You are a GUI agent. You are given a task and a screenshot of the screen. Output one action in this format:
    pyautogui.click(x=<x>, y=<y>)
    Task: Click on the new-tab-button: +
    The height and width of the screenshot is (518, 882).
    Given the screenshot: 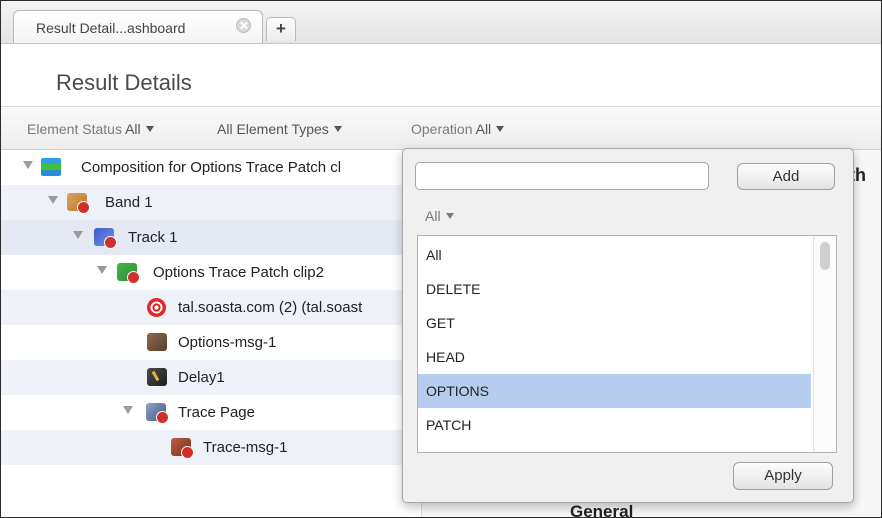 What is the action you would take?
    pyautogui.click(x=281, y=29)
    